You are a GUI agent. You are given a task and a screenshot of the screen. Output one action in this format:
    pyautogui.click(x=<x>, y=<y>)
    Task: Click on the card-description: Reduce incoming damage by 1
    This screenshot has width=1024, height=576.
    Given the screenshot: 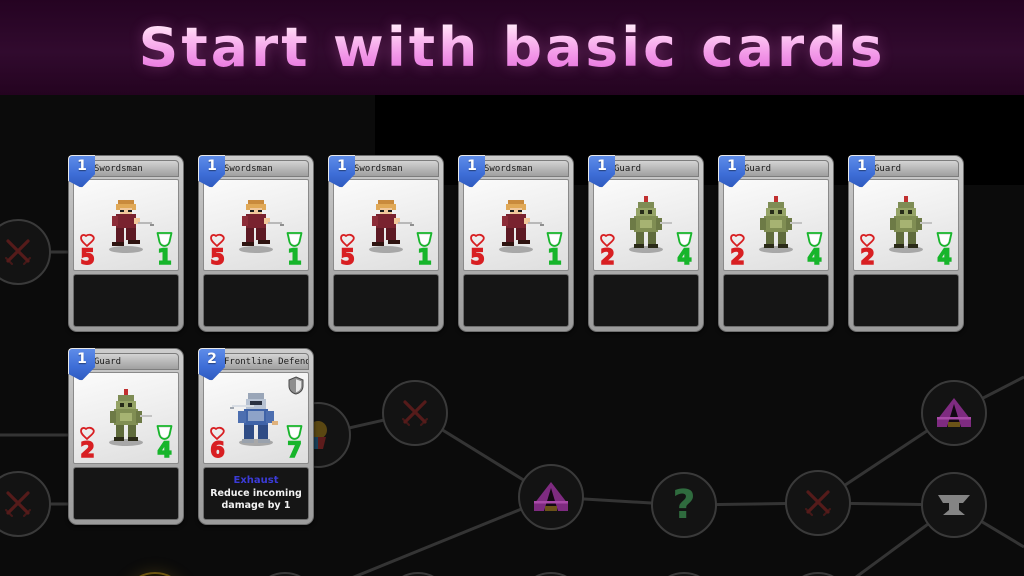 What is the action you would take?
    pyautogui.click(x=256, y=499)
    